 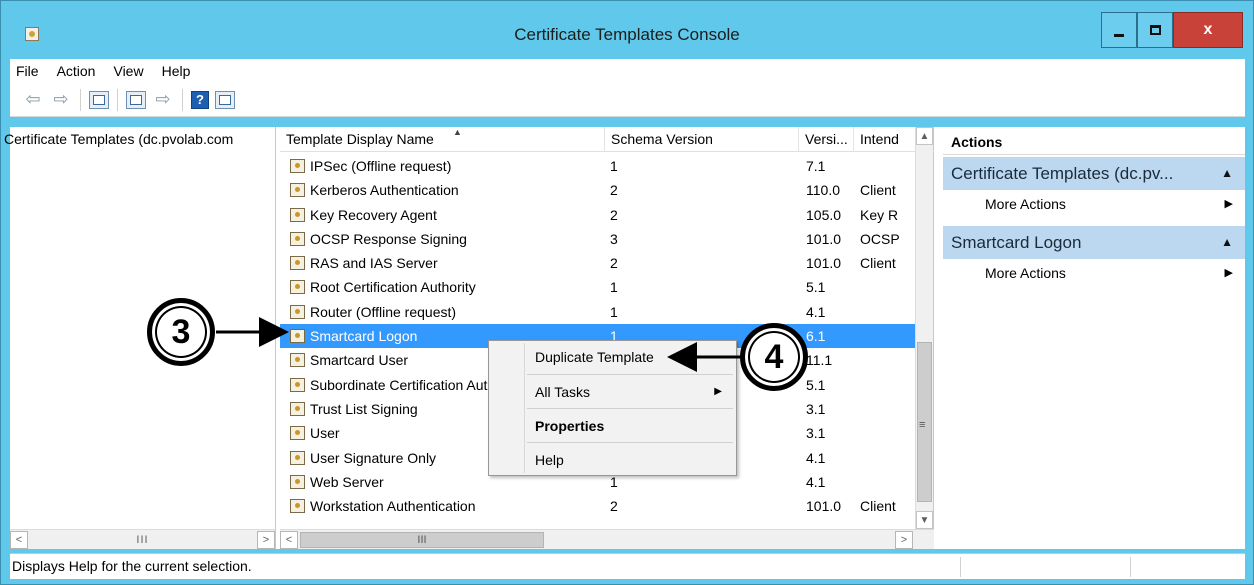 What do you see at coordinates (1155, 30) in the screenshot?
I see `maximize-button` at bounding box center [1155, 30].